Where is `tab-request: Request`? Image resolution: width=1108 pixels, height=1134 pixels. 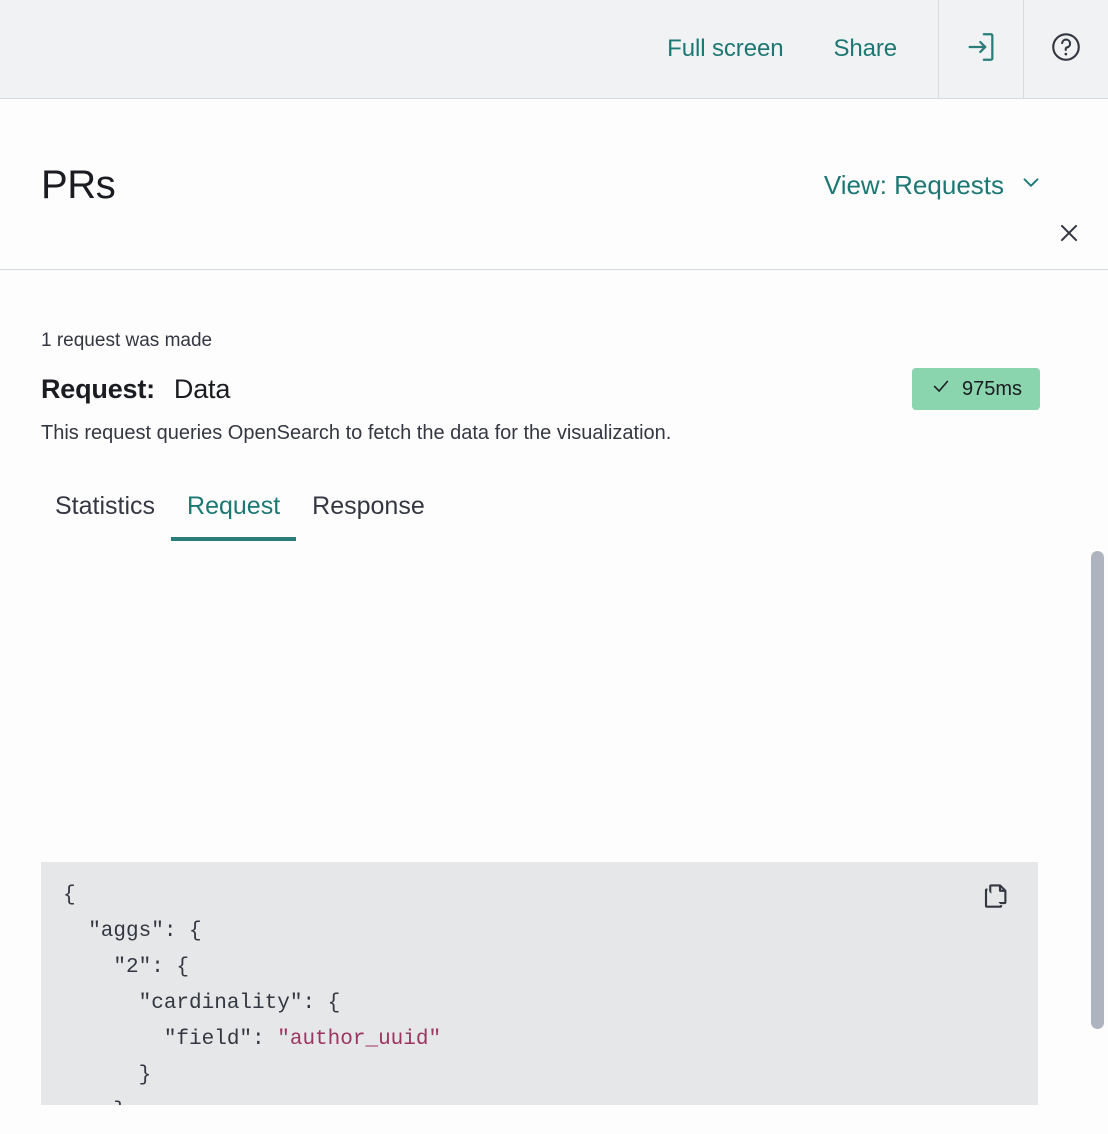
tab-request: Request is located at coordinates (234, 516).